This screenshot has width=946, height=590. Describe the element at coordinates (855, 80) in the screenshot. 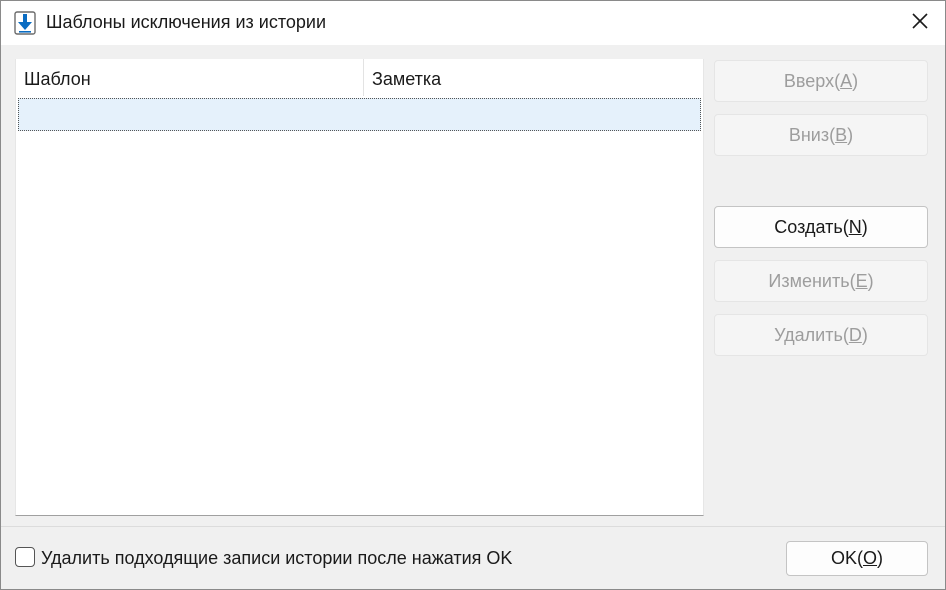

I see `move-up-suffix: )` at that location.